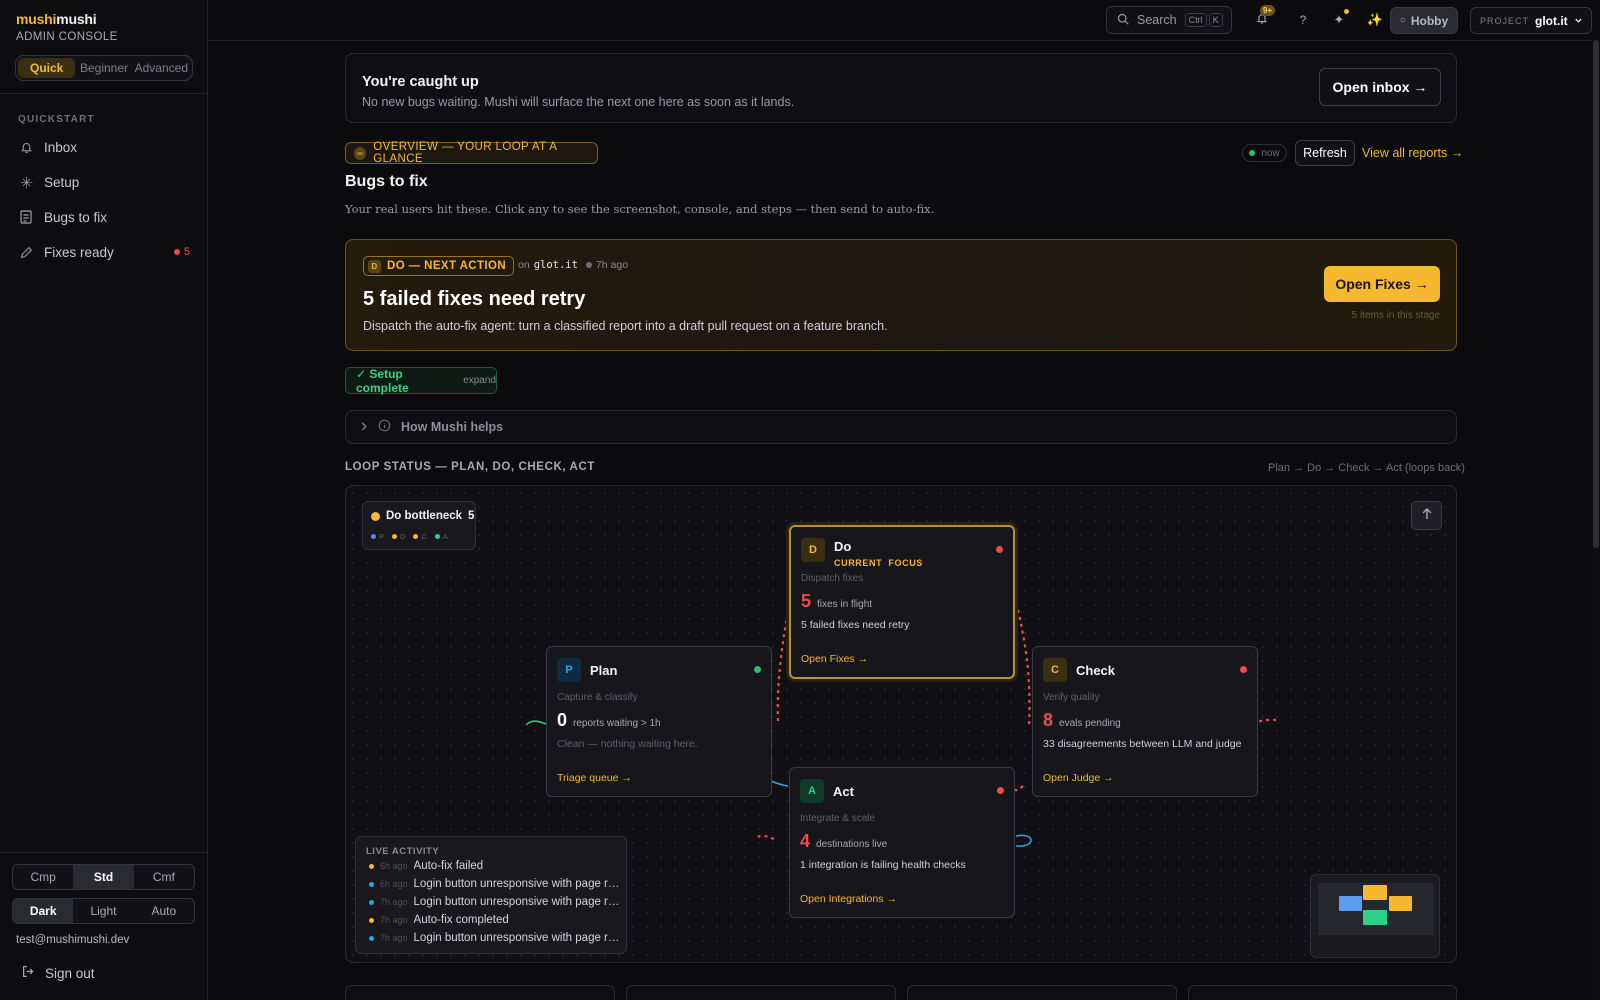 The height and width of the screenshot is (1000, 1600). Describe the element at coordinates (104, 182) in the screenshot. I see `sidebar-item-setup: Setup` at that location.